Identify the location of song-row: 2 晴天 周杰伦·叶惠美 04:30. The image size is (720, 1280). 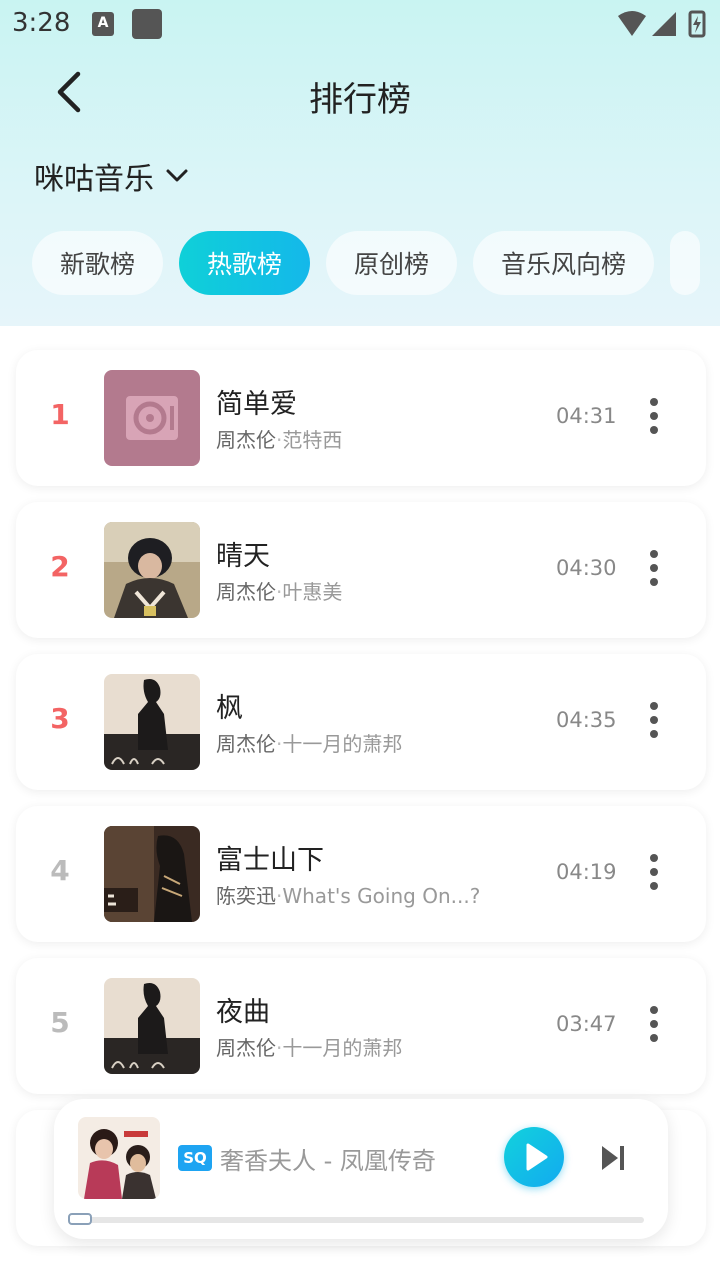
(361, 570).